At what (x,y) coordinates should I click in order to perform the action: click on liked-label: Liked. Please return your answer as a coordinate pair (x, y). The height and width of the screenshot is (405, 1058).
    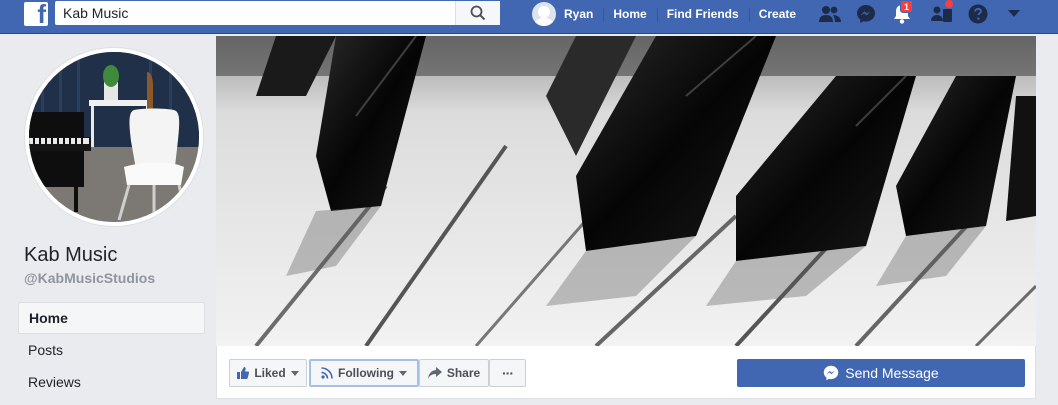
    Looking at the image, I should click on (270, 373).